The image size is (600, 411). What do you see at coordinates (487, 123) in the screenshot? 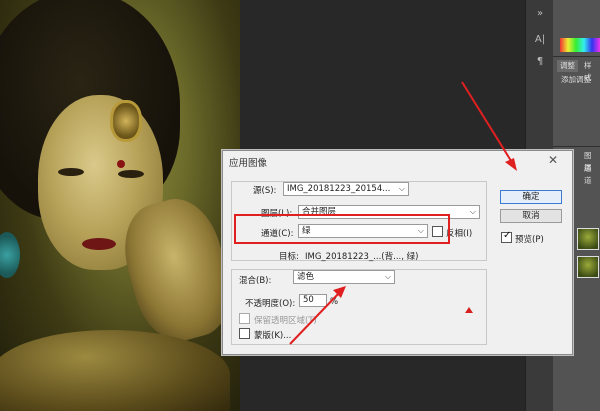
I see `arrow-to-ok-line` at bounding box center [487, 123].